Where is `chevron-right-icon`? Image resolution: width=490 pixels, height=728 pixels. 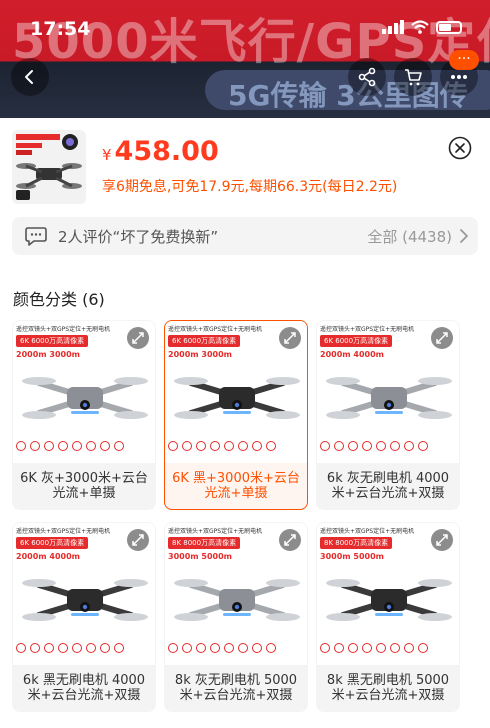 chevron-right-icon is located at coordinates (464, 236).